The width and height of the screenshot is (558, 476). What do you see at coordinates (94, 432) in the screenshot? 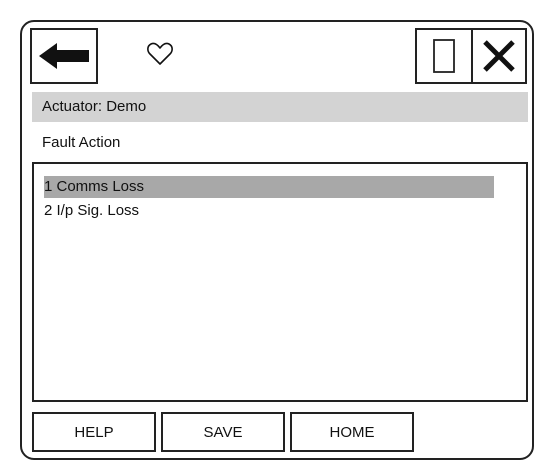
I see `help-button: HELP` at bounding box center [94, 432].